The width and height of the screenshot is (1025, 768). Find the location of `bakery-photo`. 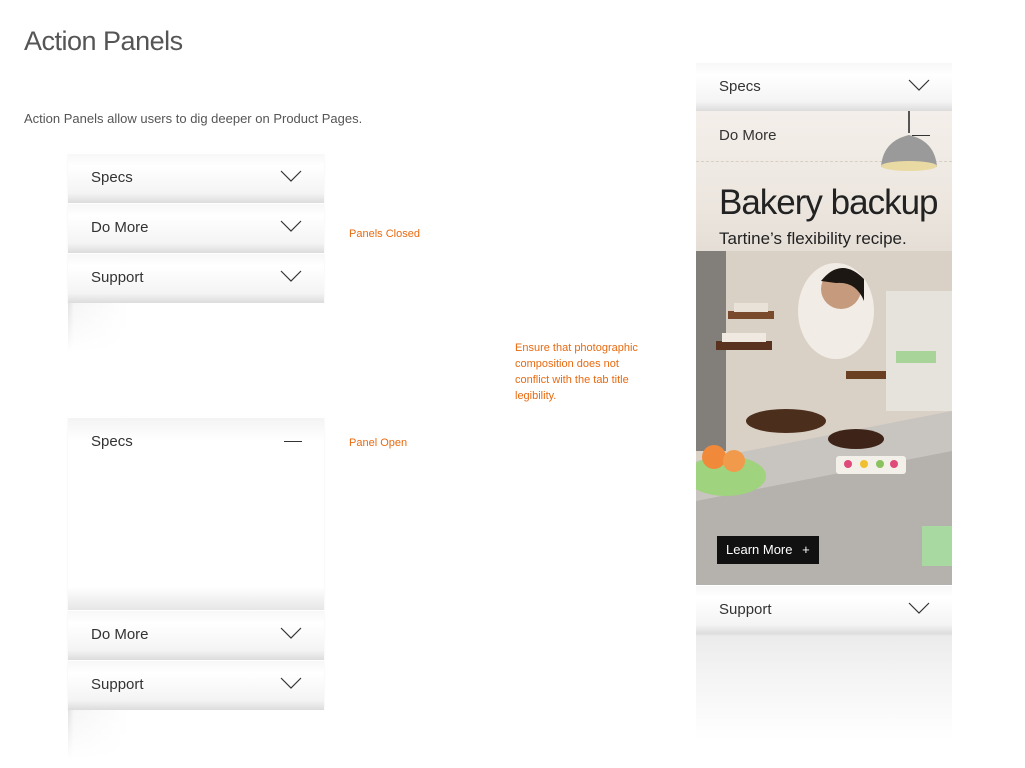

bakery-photo is located at coordinates (824, 418).